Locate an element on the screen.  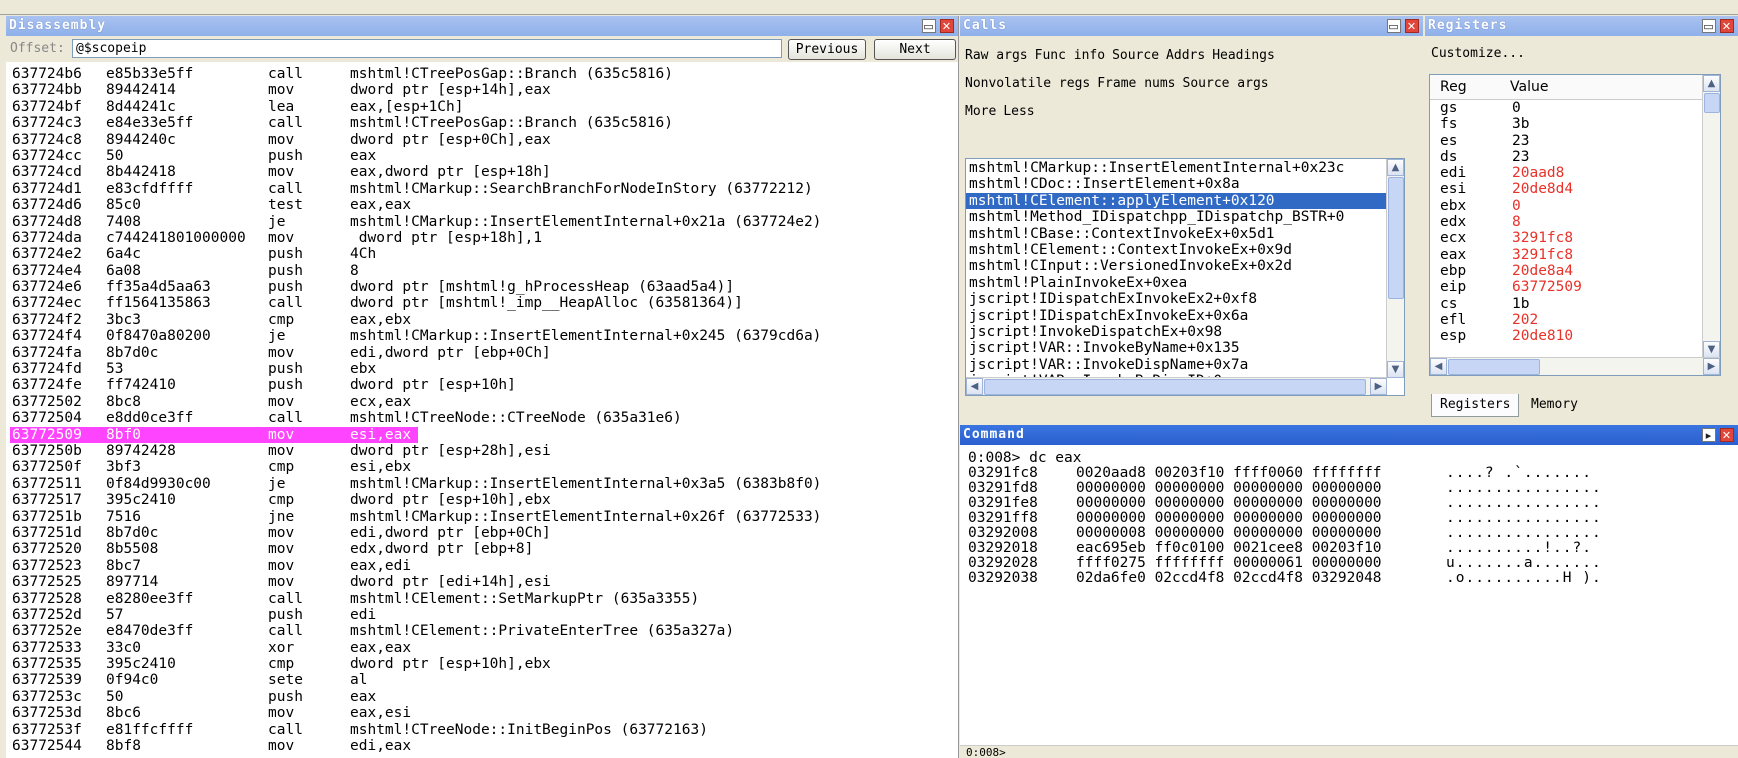
register-row: edx 8 is located at coordinates (1575, 222).